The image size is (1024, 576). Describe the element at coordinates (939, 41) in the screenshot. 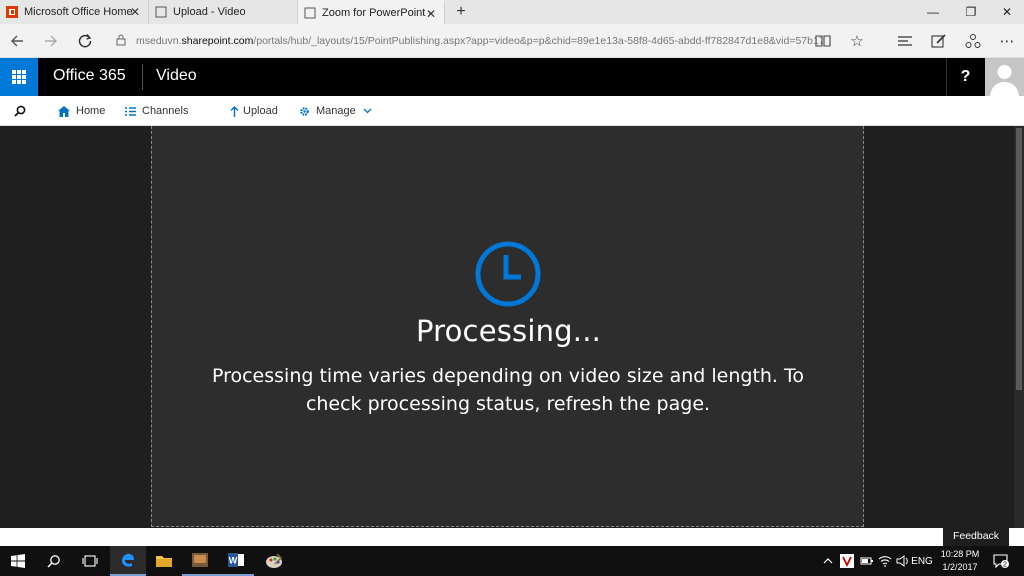

I see `web-note-icon` at that location.